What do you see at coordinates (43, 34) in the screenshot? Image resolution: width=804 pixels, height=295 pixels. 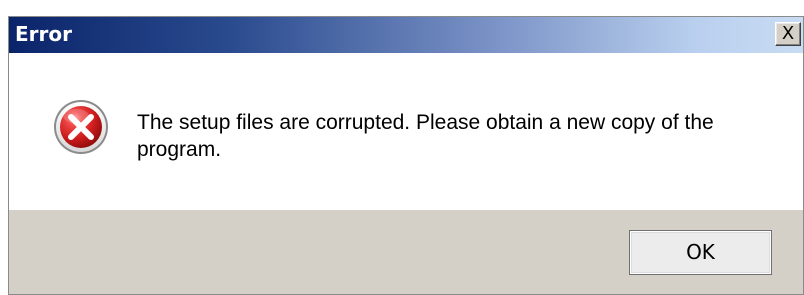 I see `window-title: Error` at bounding box center [43, 34].